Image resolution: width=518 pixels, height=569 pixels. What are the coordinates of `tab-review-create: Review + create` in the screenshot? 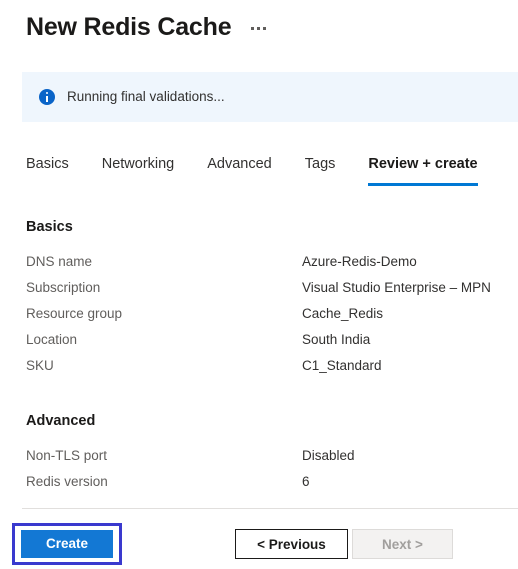 It's located at (423, 170).